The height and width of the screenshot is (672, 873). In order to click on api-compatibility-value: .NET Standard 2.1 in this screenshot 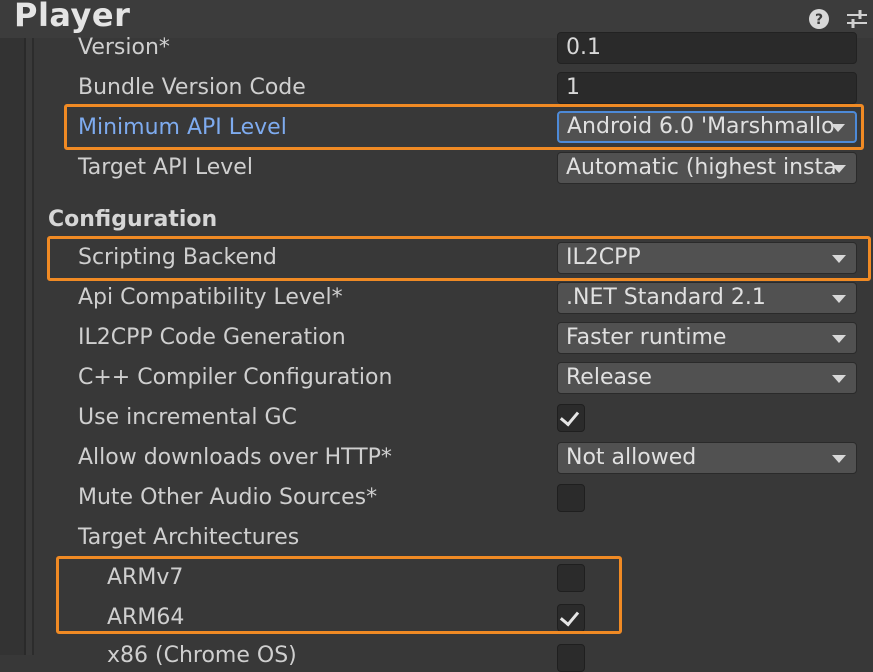, I will do `click(666, 297)`.